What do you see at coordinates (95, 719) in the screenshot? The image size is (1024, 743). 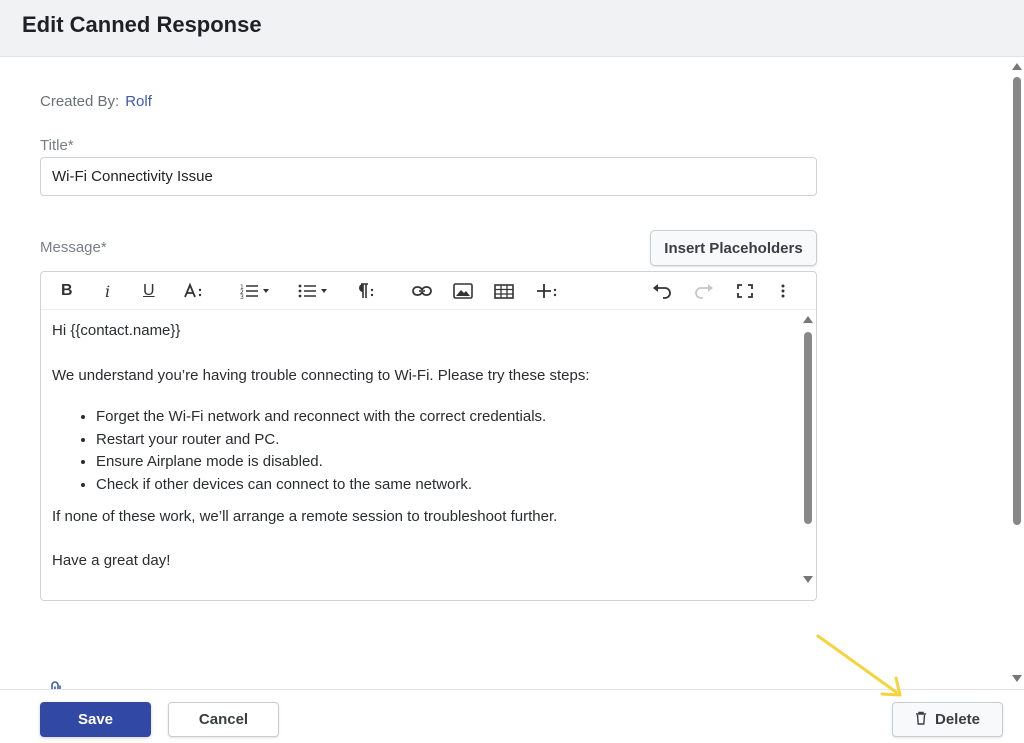 I see `save-button: Save` at bounding box center [95, 719].